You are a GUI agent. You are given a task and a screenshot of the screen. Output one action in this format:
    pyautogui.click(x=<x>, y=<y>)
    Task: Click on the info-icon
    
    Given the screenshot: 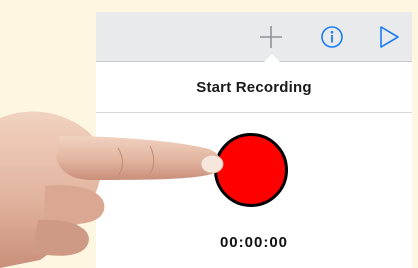 What is the action you would take?
    pyautogui.click(x=332, y=37)
    